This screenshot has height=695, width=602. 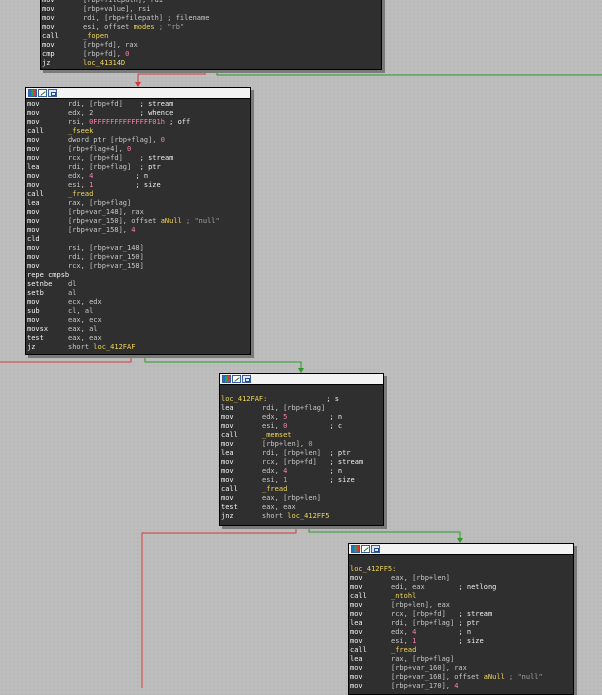 What do you see at coordinates (138, 212) in the screenshot?
I see `asm-line: mov [rbp+var_148], rax` at bounding box center [138, 212].